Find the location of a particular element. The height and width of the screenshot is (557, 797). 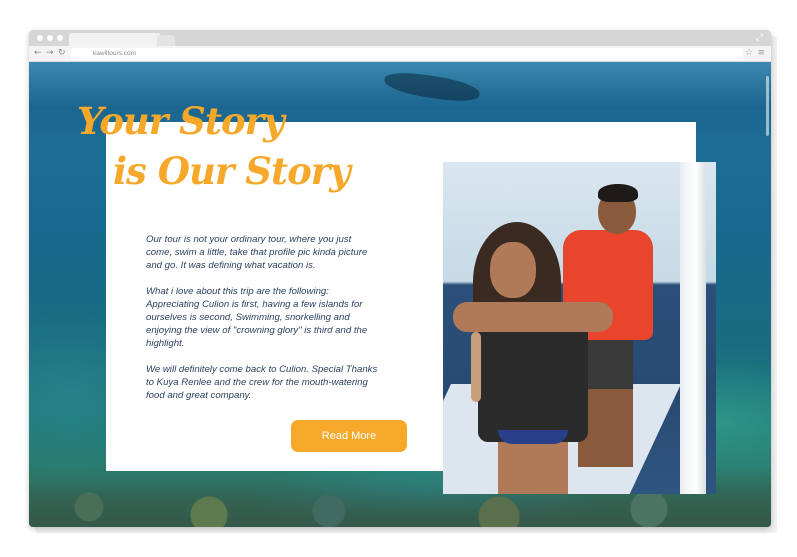

hamburger-menu-icon: ≡ is located at coordinates (761, 53).